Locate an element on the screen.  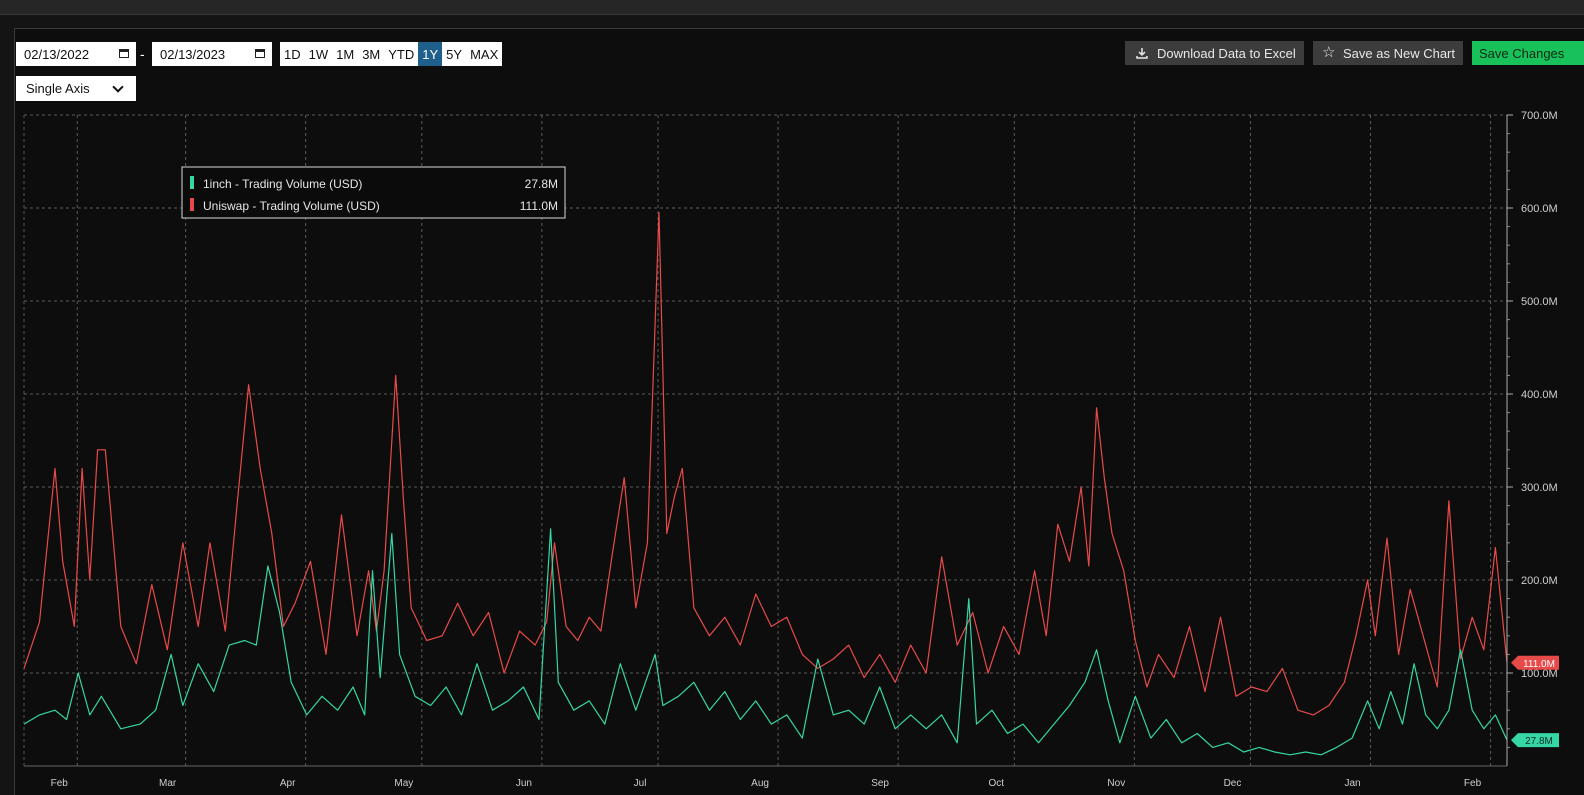
x-tick-label: Sep is located at coordinates (880, 783).